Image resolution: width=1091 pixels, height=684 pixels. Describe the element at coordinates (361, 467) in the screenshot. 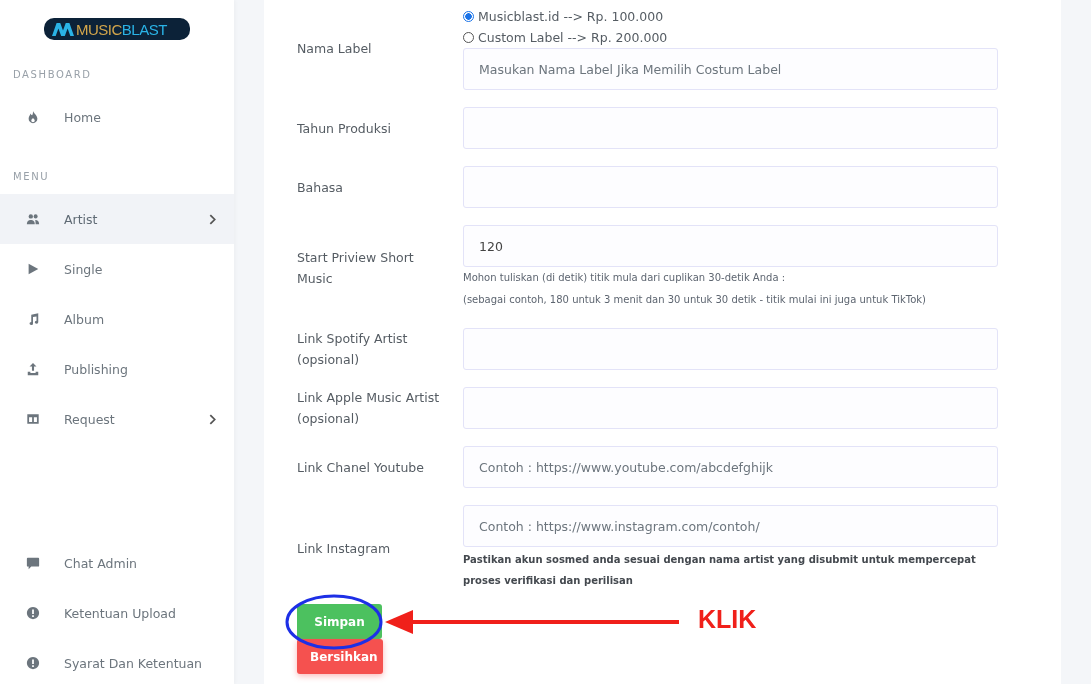

I see `field-label: Link Chanel Youtube` at that location.